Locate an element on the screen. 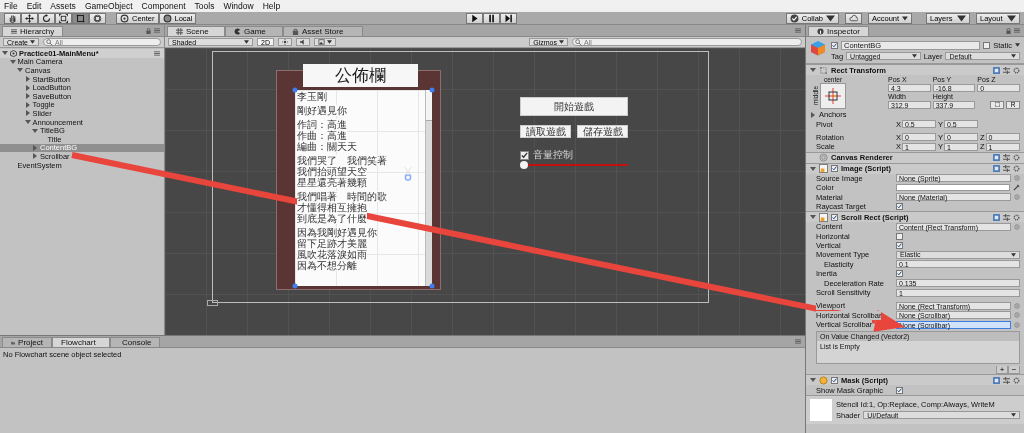 This screenshot has height=433, width=1024. inspector-tab: Inspector is located at coordinates (838, 31).